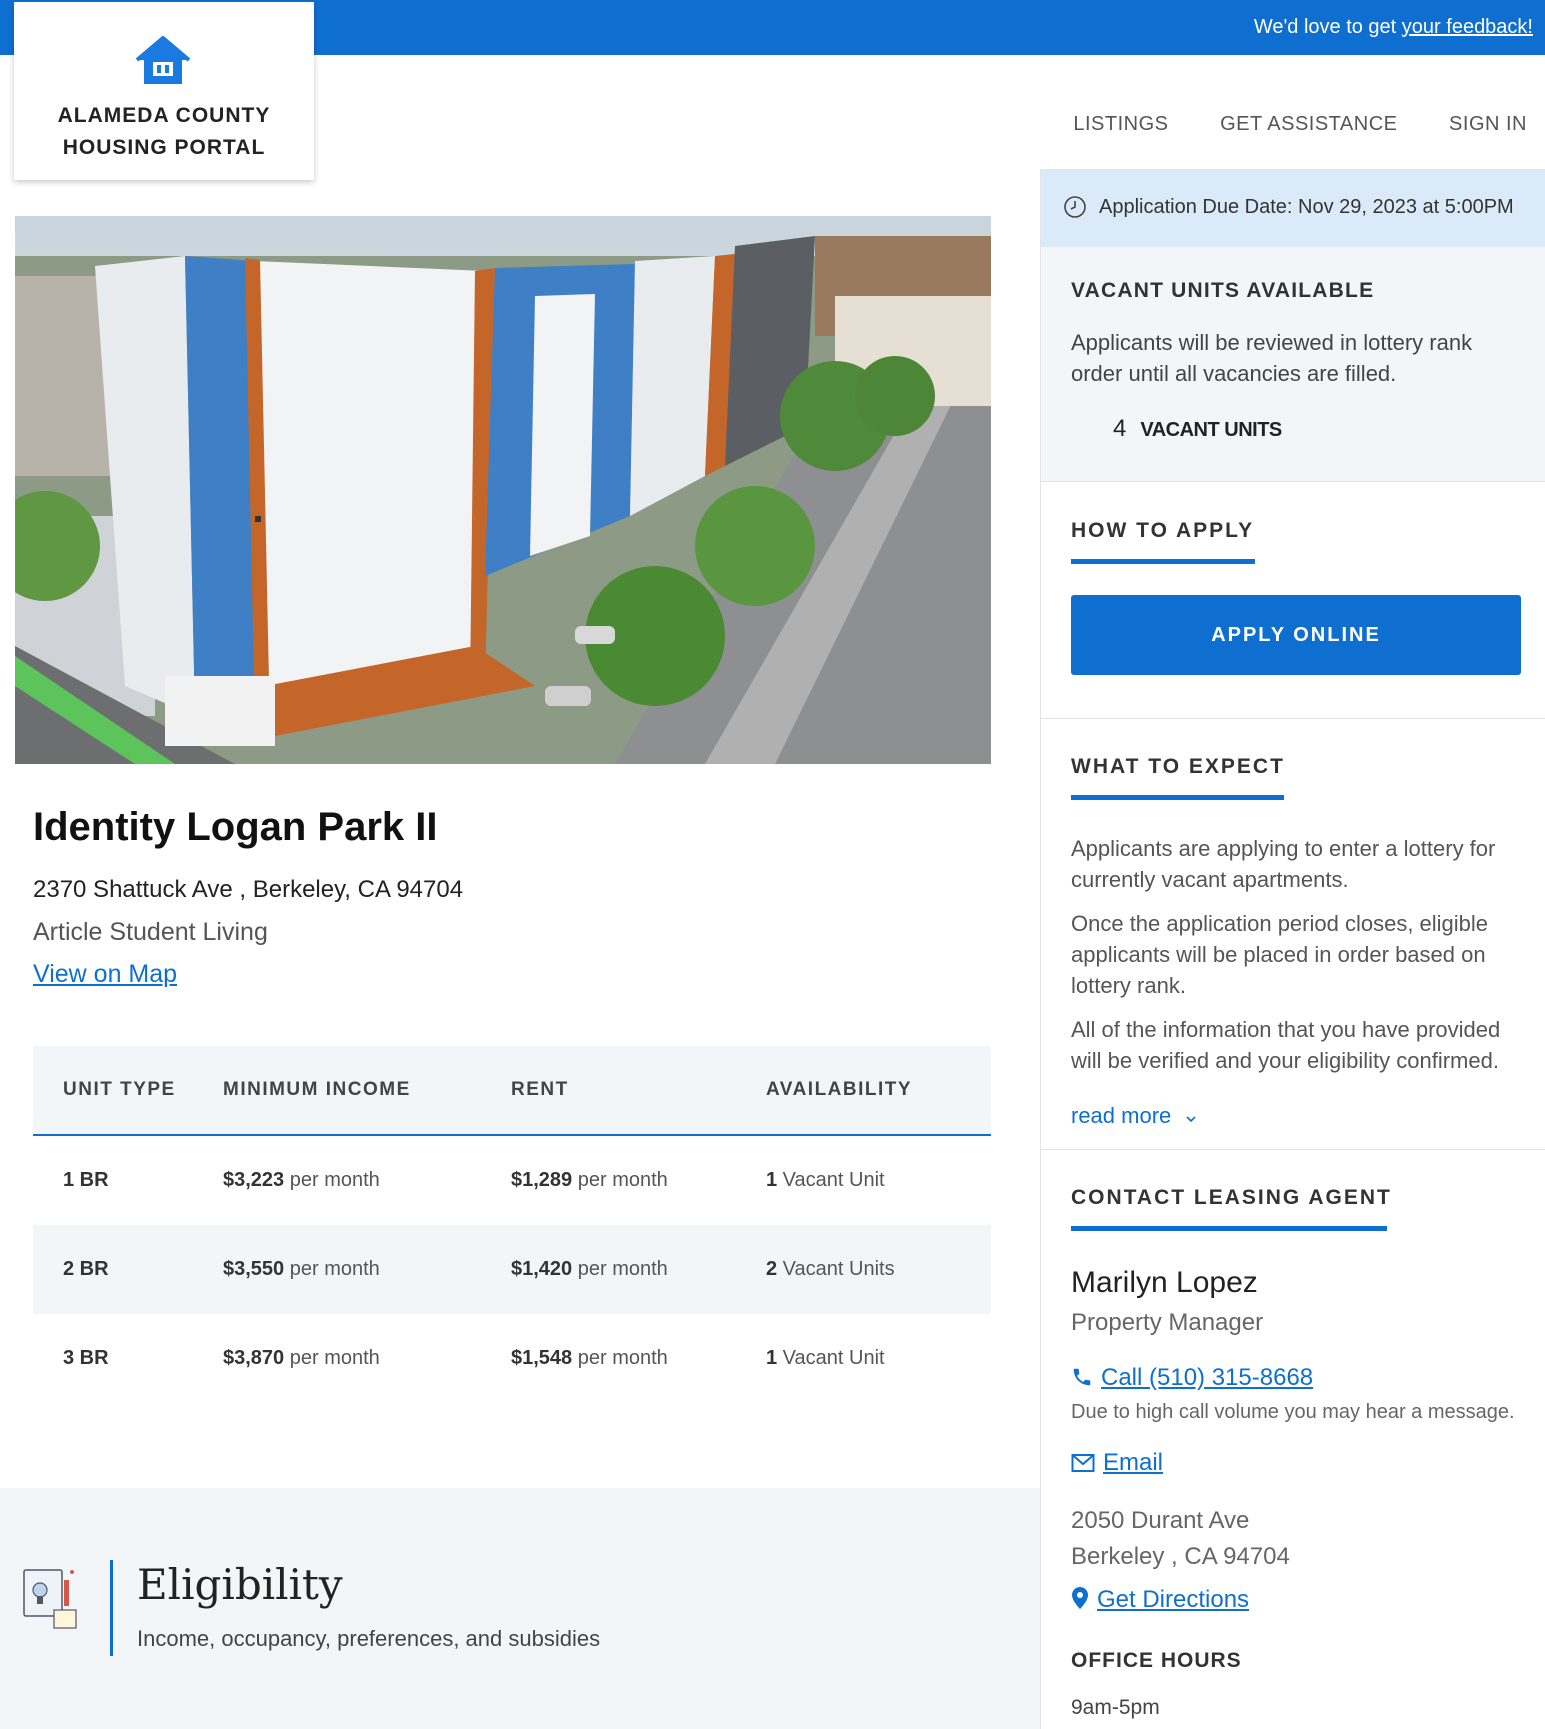 Image resolution: width=1545 pixels, height=1729 pixels. Describe the element at coordinates (638, 1091) in the screenshot. I see `col-rent: RENT` at that location.